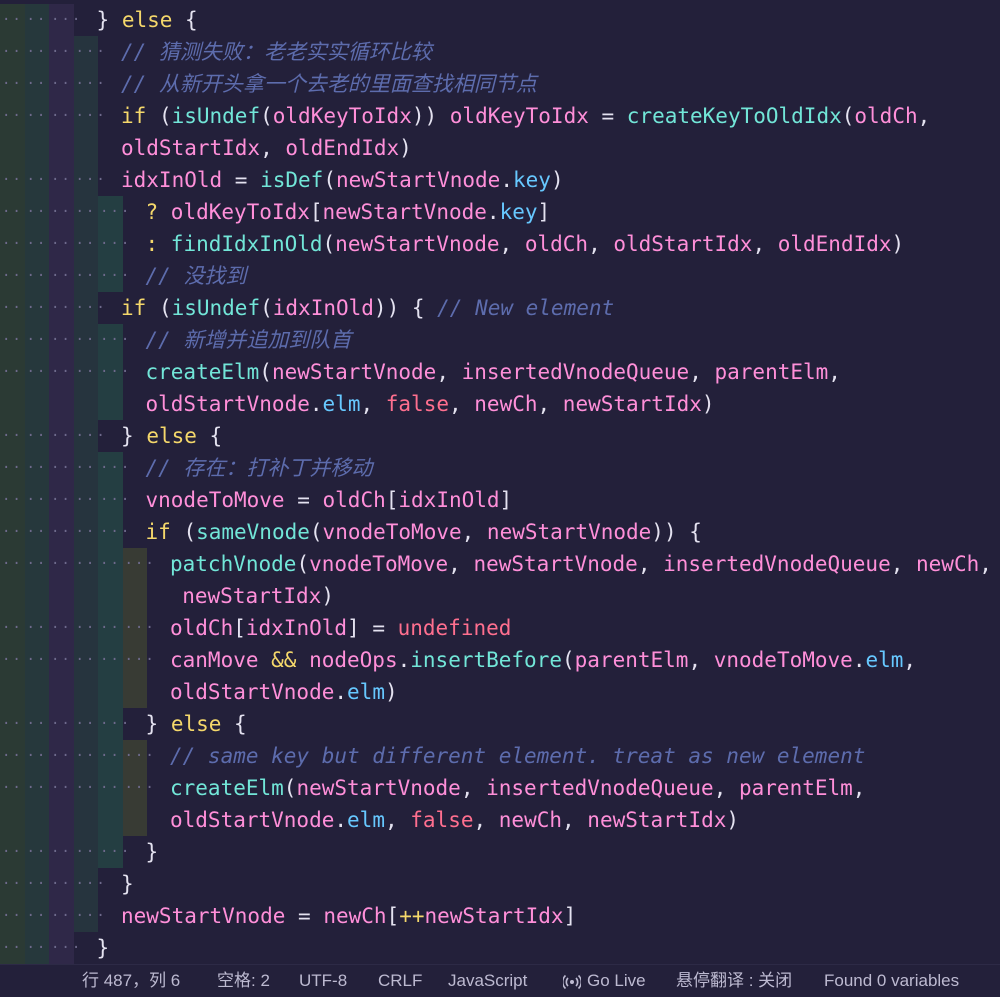 Image resolution: width=1000 pixels, height=997 pixels. I want to click on code-text: // 猜测失败：老老实实循环比较, so click(276, 52).